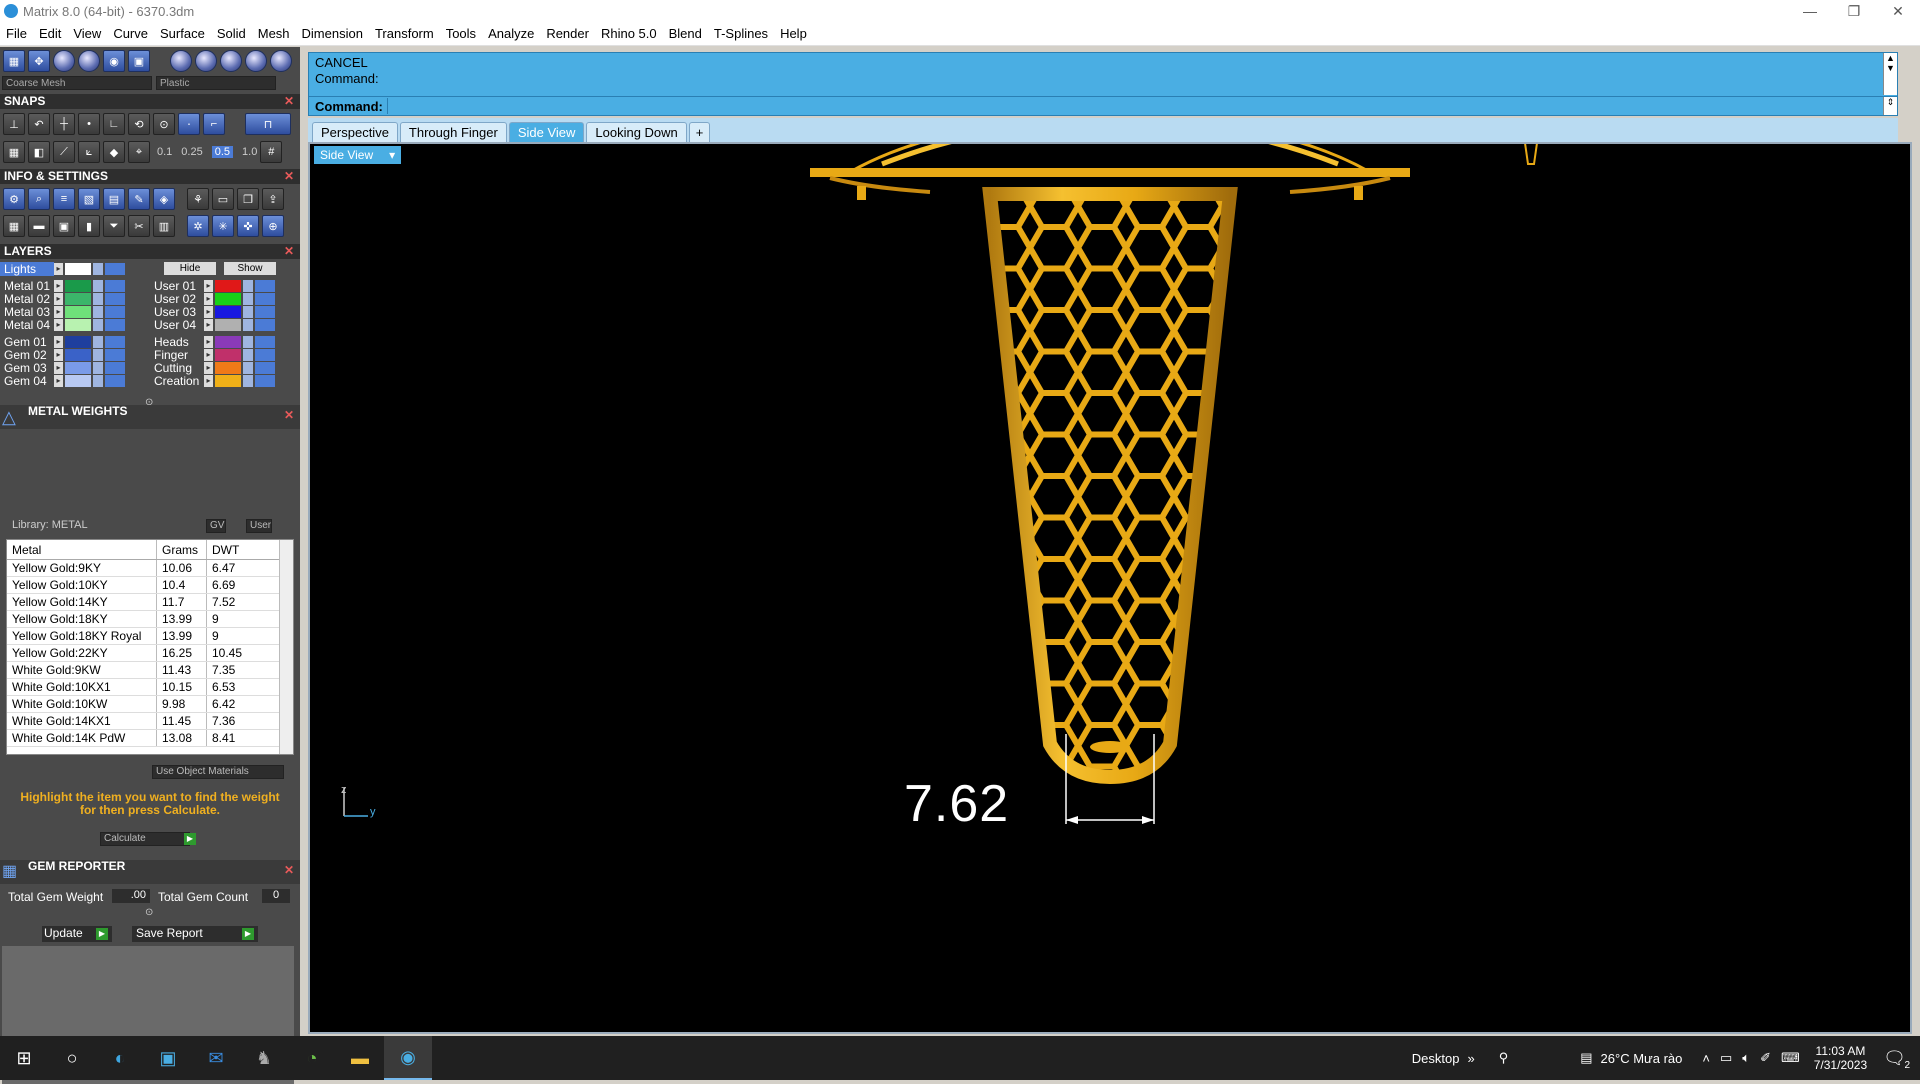  Describe the element at coordinates (741, 33) in the screenshot. I see `menu-tsplines: T-Splines` at that location.